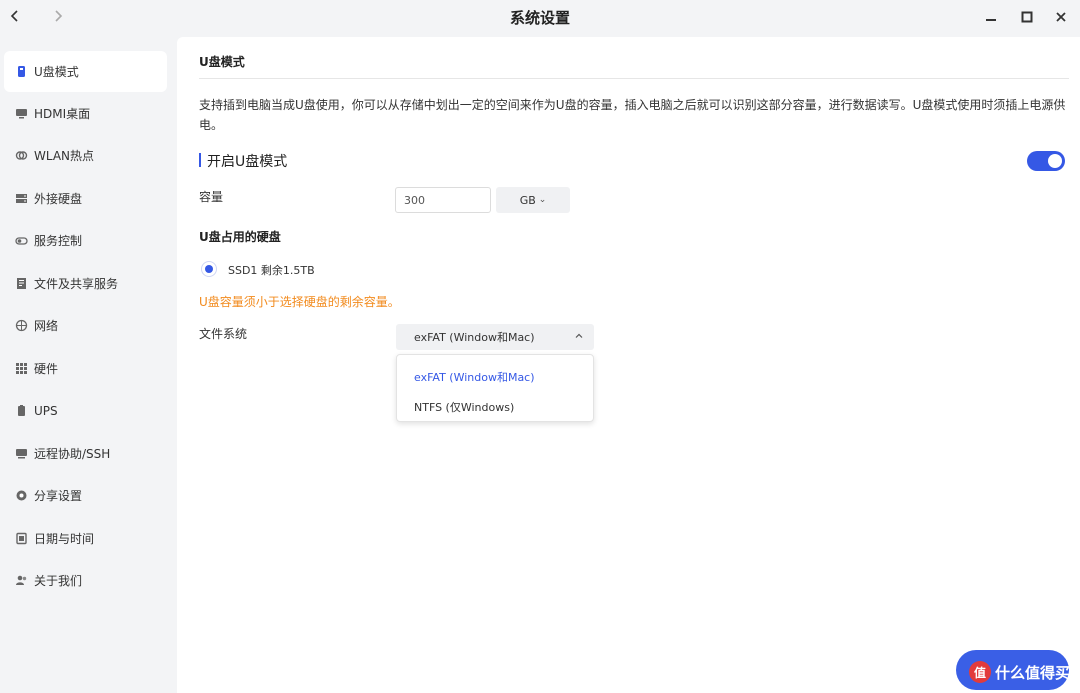 The width and height of the screenshot is (1080, 693). Describe the element at coordinates (991, 17) in the screenshot. I see `minimize-button` at that location.